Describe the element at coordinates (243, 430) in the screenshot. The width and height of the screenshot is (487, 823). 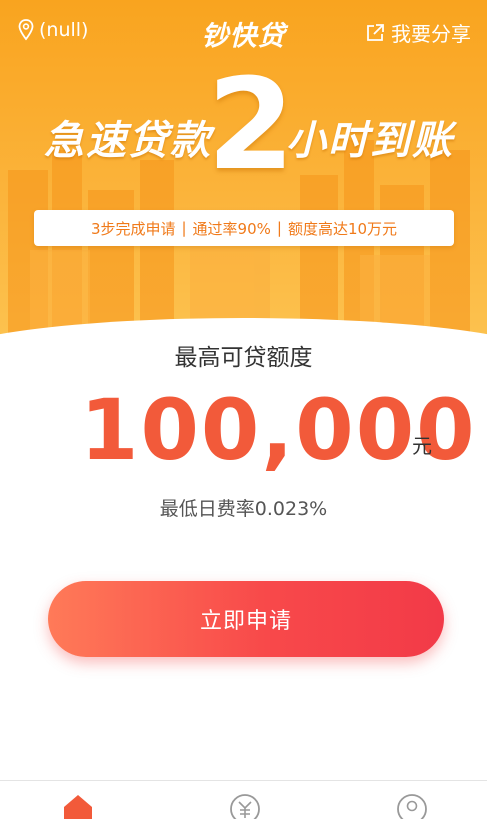
I see `amount-row: 100,000 元` at that location.